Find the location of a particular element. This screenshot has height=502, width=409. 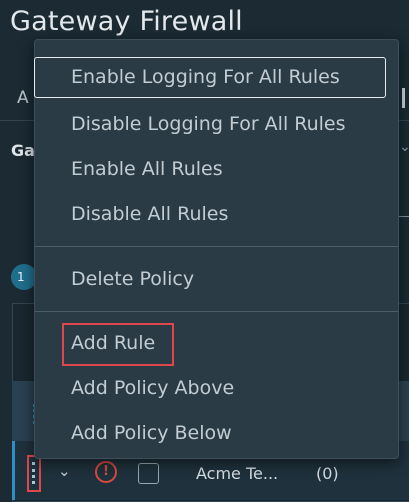

page-title: Gateway Firewall is located at coordinates (126, 21).